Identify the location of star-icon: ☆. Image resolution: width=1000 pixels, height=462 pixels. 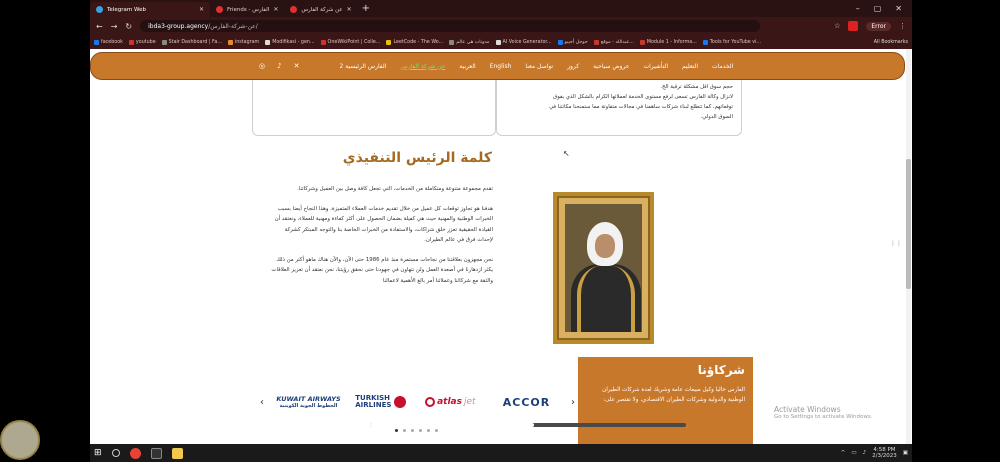
(837, 26).